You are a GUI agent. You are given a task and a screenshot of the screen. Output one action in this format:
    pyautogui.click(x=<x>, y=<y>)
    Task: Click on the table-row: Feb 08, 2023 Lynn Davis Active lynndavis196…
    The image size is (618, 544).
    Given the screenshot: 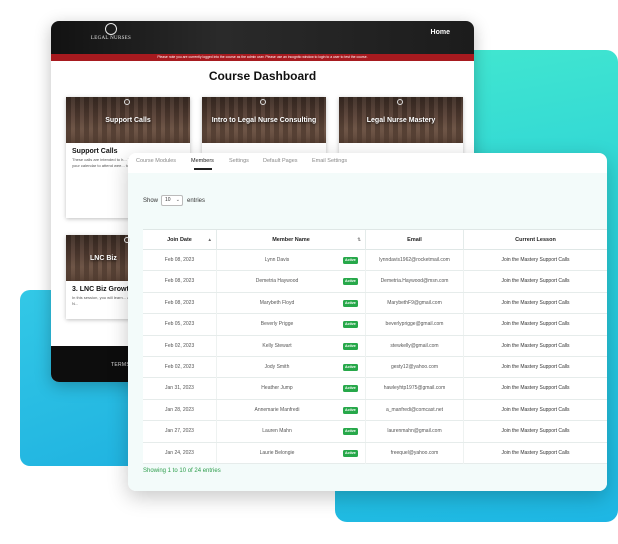 What is the action you would take?
    pyautogui.click(x=375, y=261)
    